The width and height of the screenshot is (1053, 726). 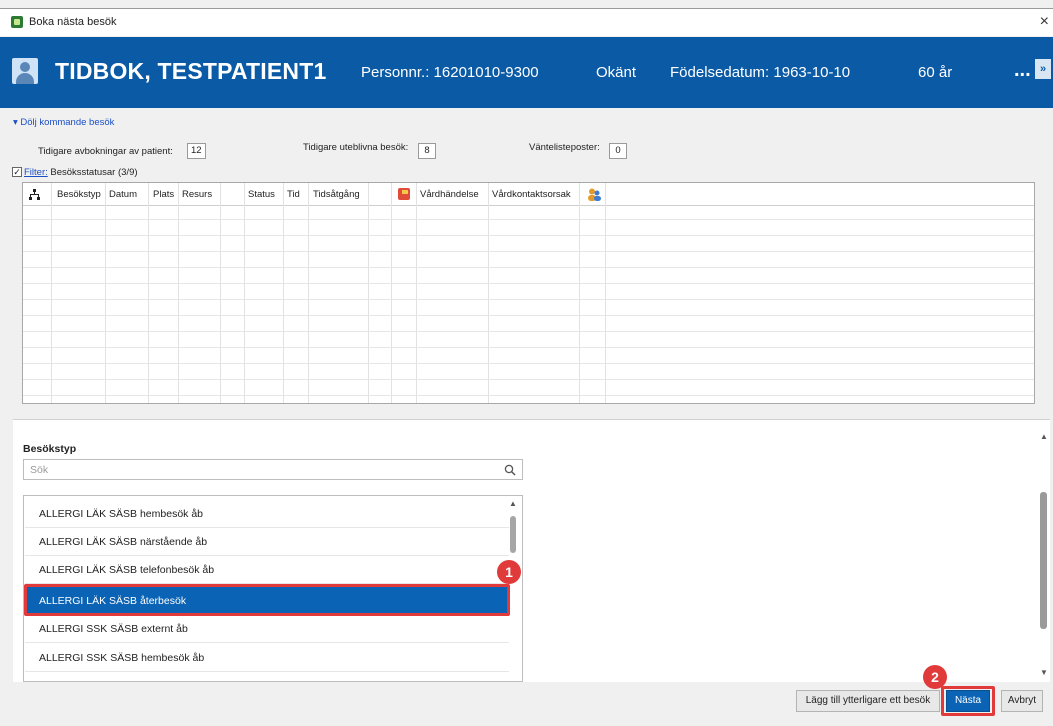 I want to click on col-resource: Resurs, so click(x=197, y=194).